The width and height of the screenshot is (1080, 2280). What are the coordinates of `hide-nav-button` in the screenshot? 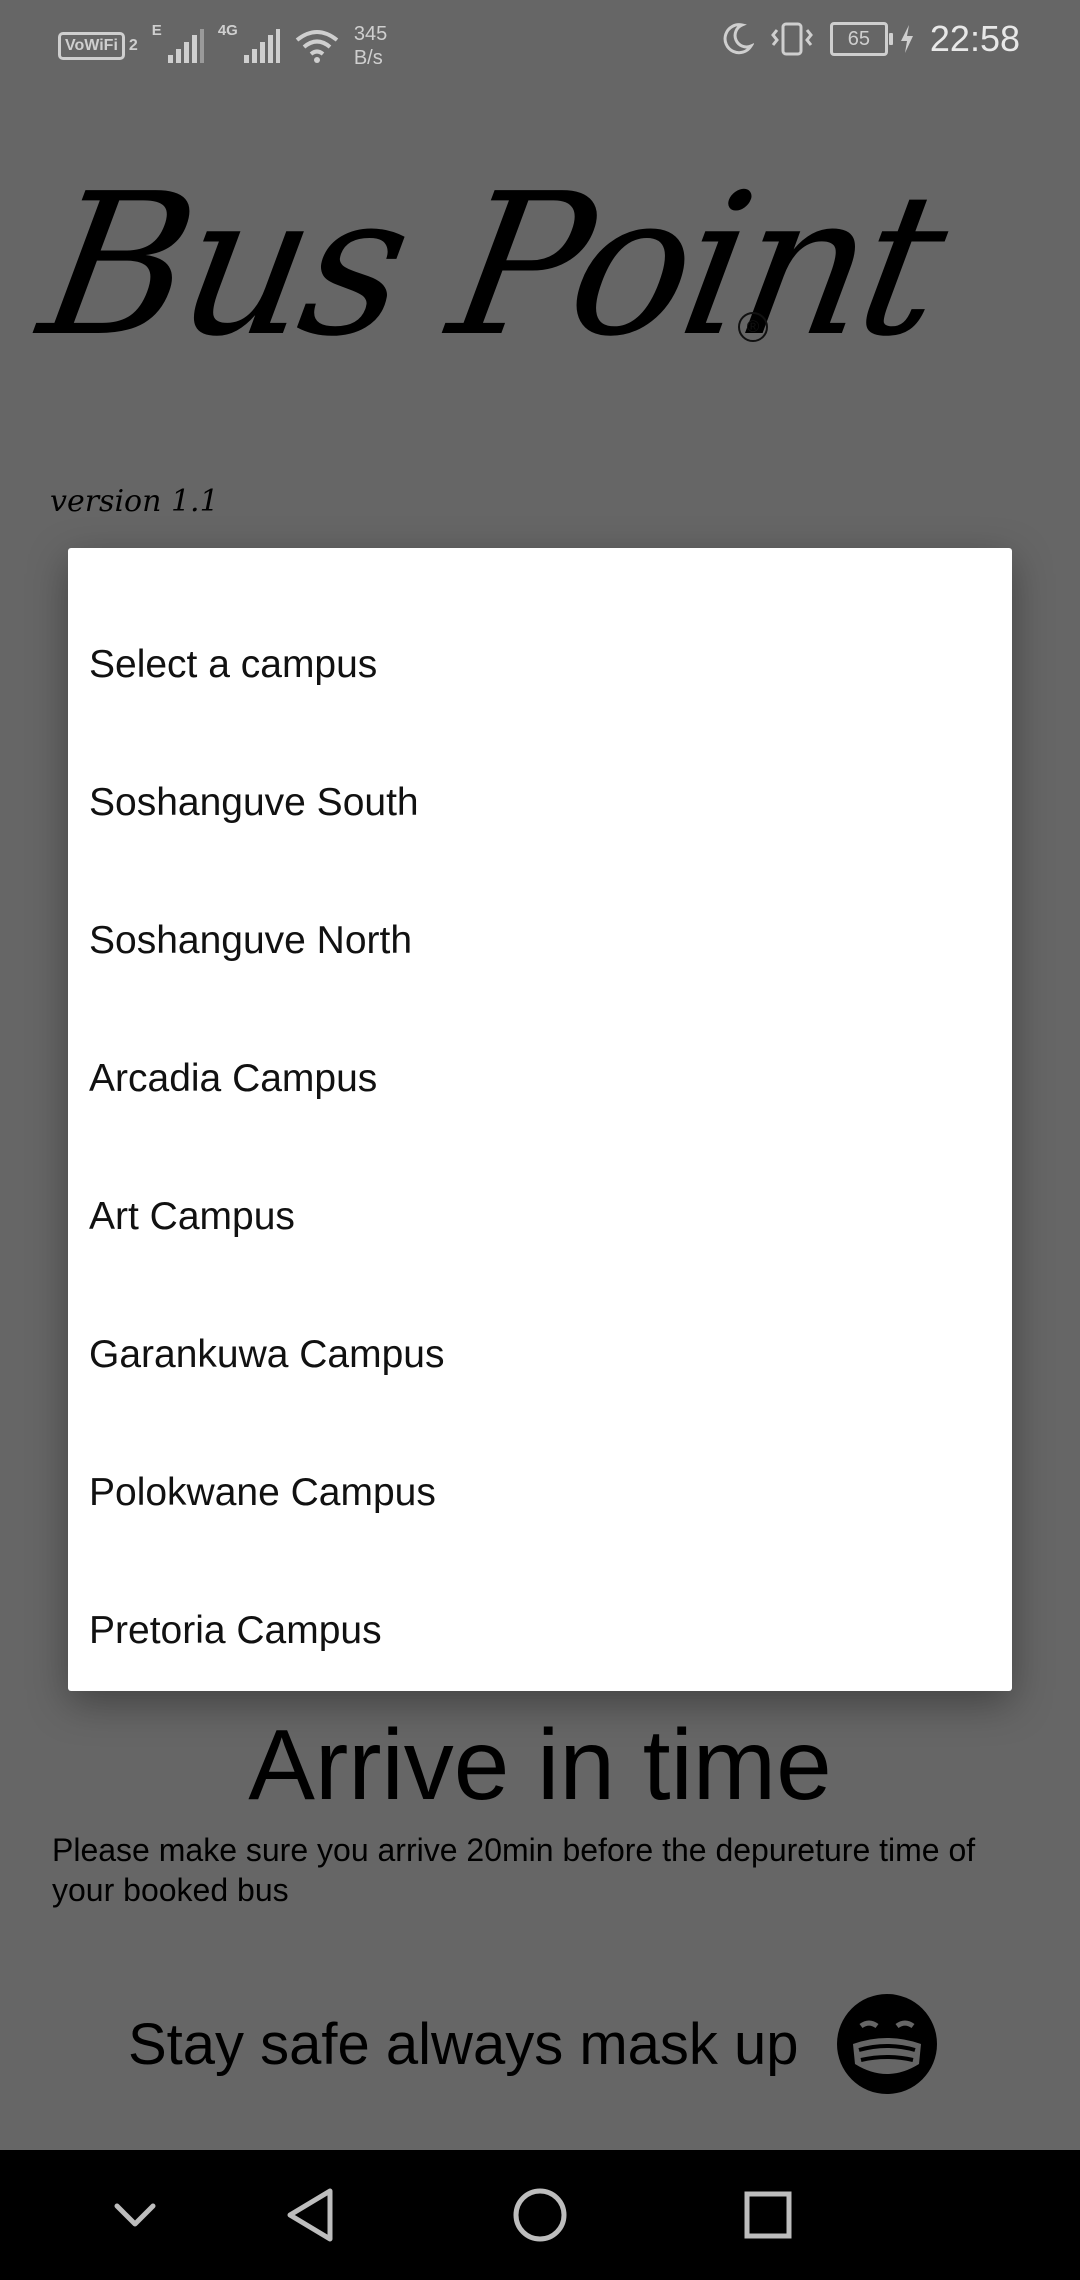 It's located at (135, 2215).